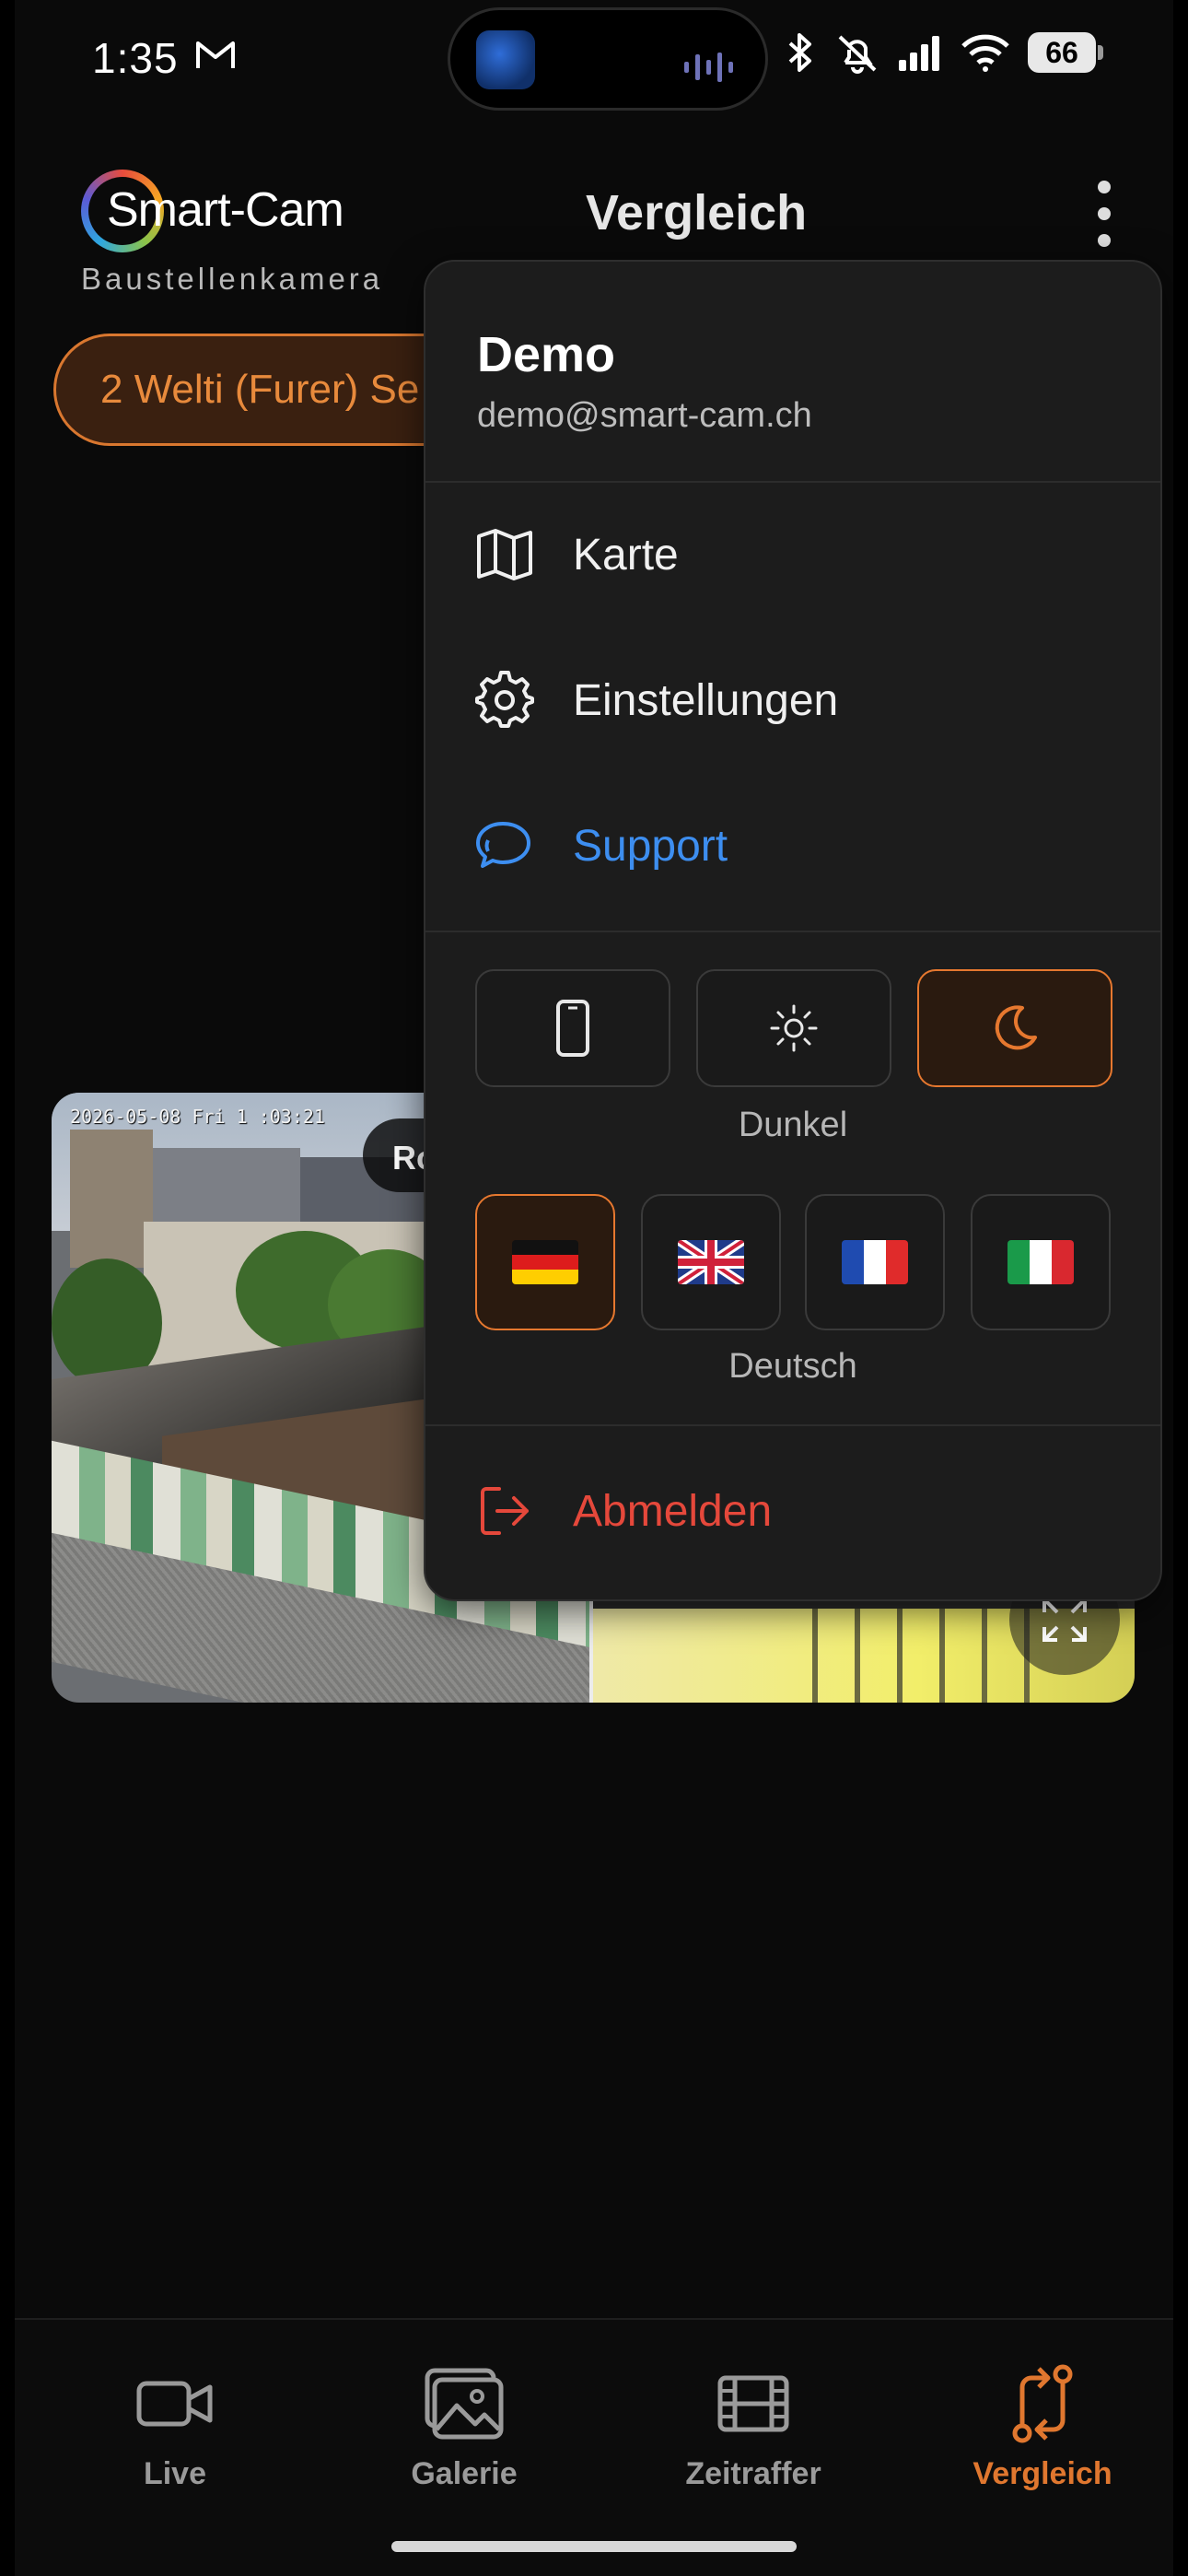 This screenshot has height=2576, width=1188. What do you see at coordinates (1104, 214) in the screenshot?
I see `more-menu-icon` at bounding box center [1104, 214].